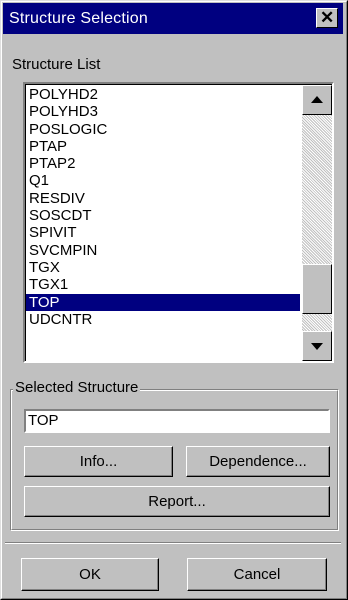 This screenshot has height=600, width=348. Describe the element at coordinates (163, 267) in the screenshot. I see `list-item: TGX` at that location.